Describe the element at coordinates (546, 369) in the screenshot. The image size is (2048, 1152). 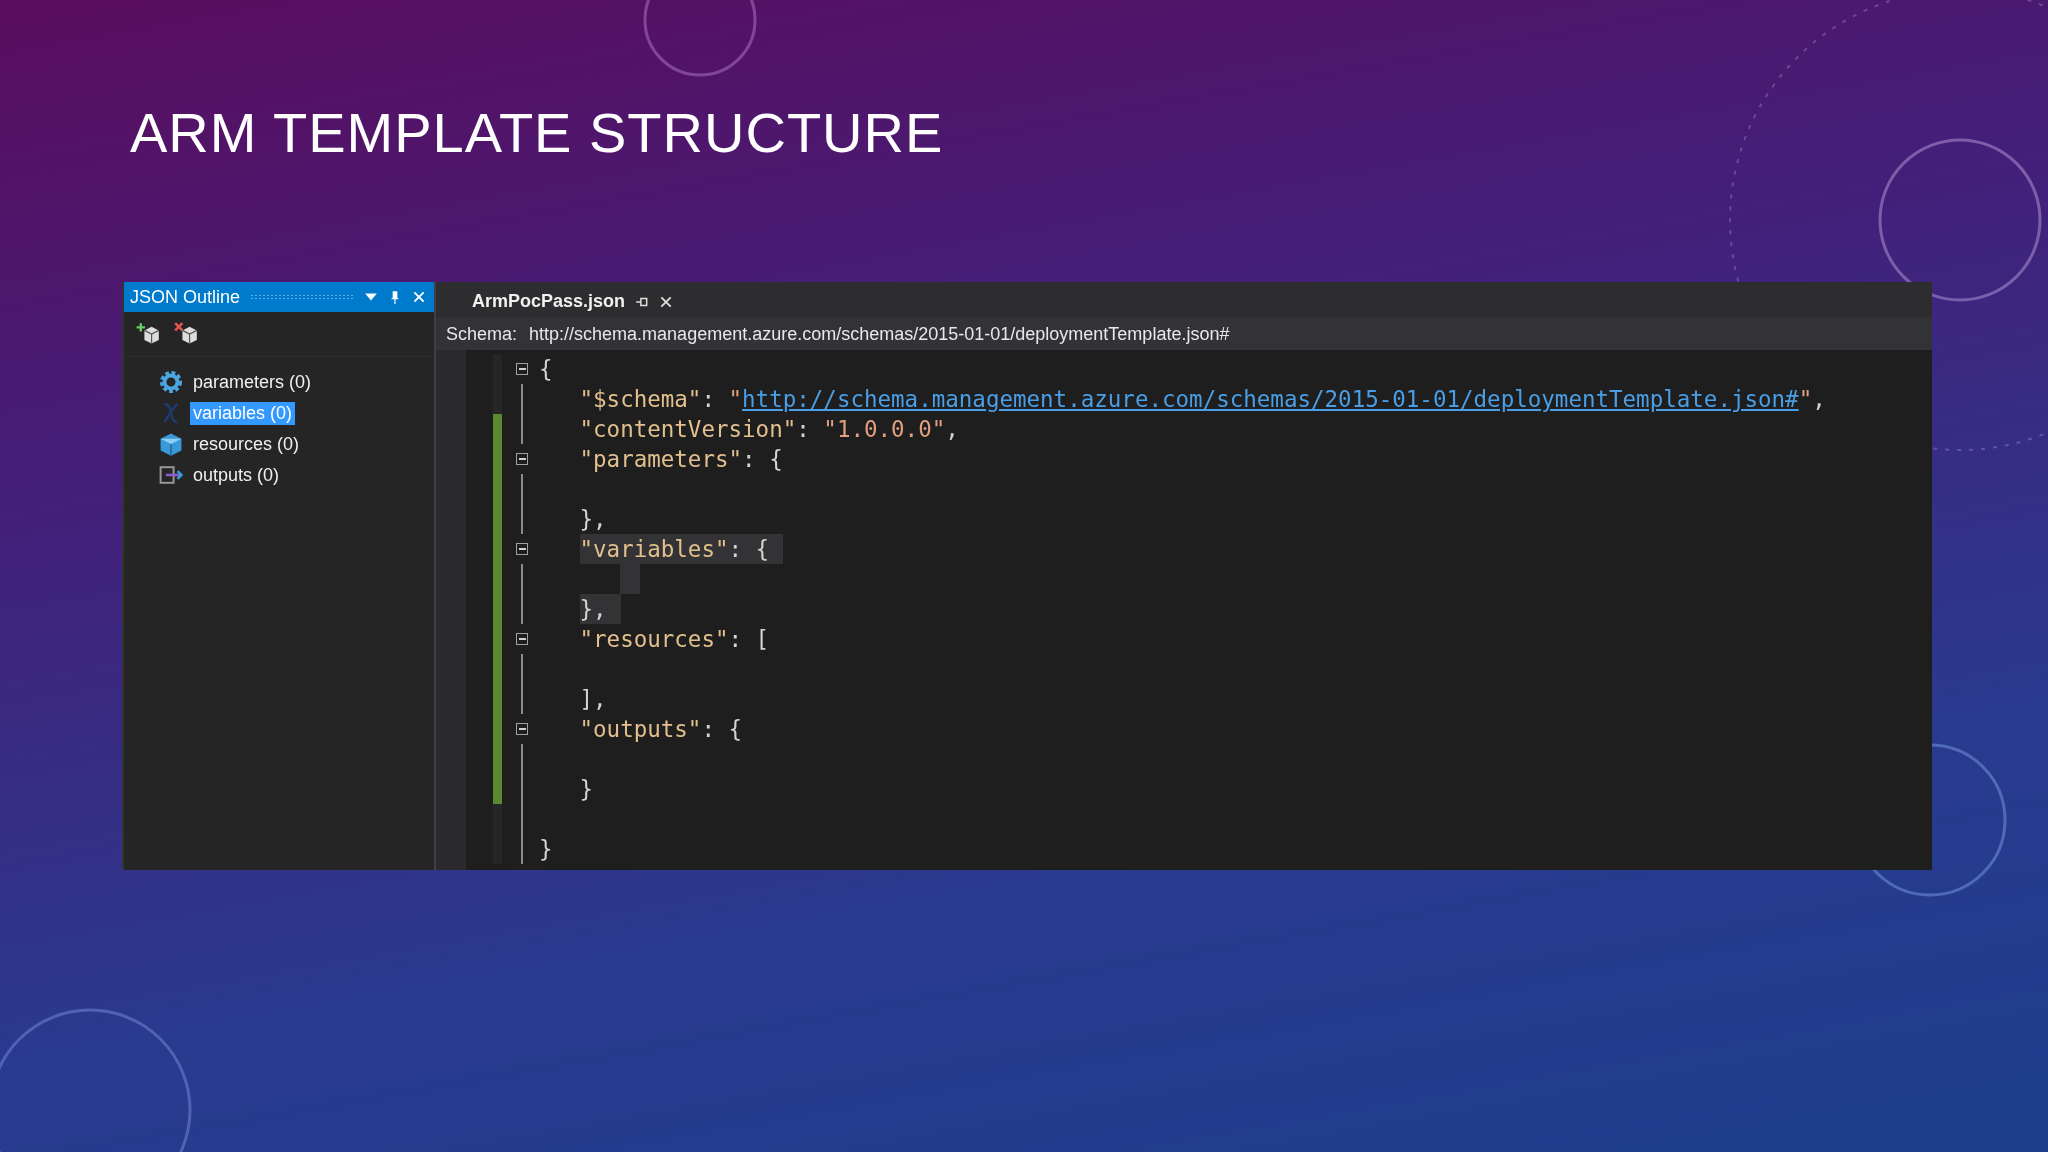
I see `code-line: {` at that location.